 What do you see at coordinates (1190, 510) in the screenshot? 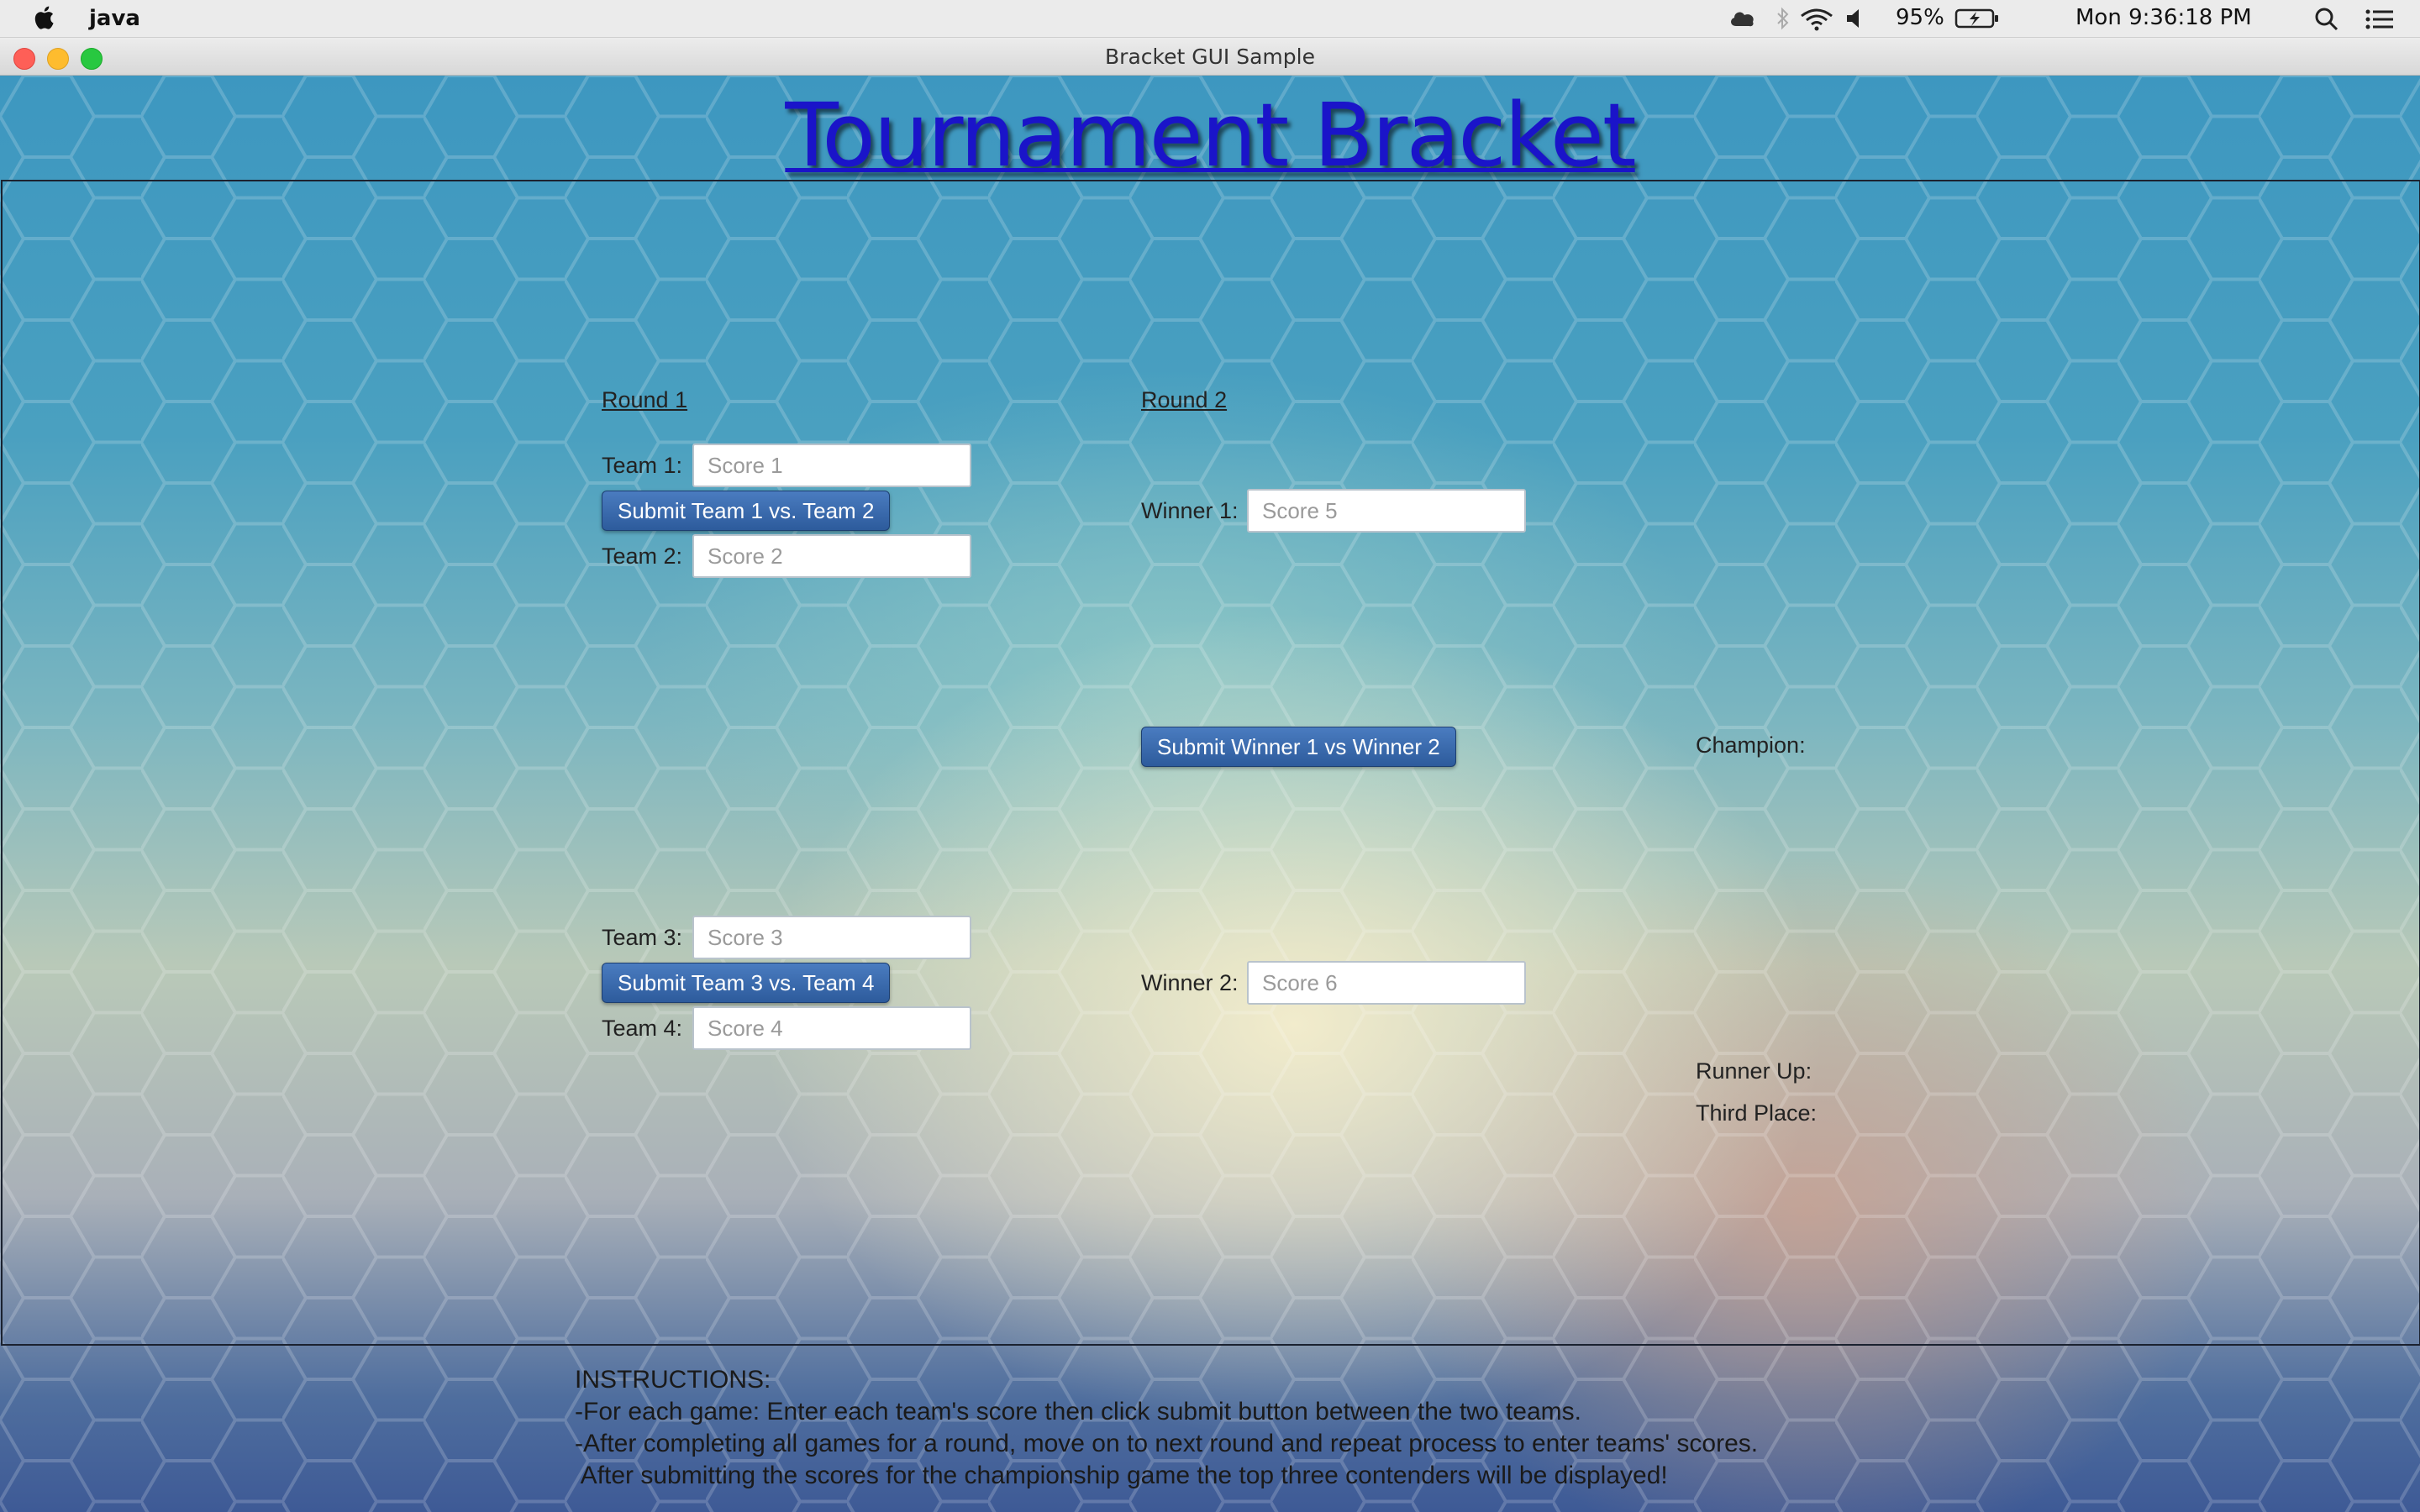
I see `winner-1-label: Winner 1:` at bounding box center [1190, 510].